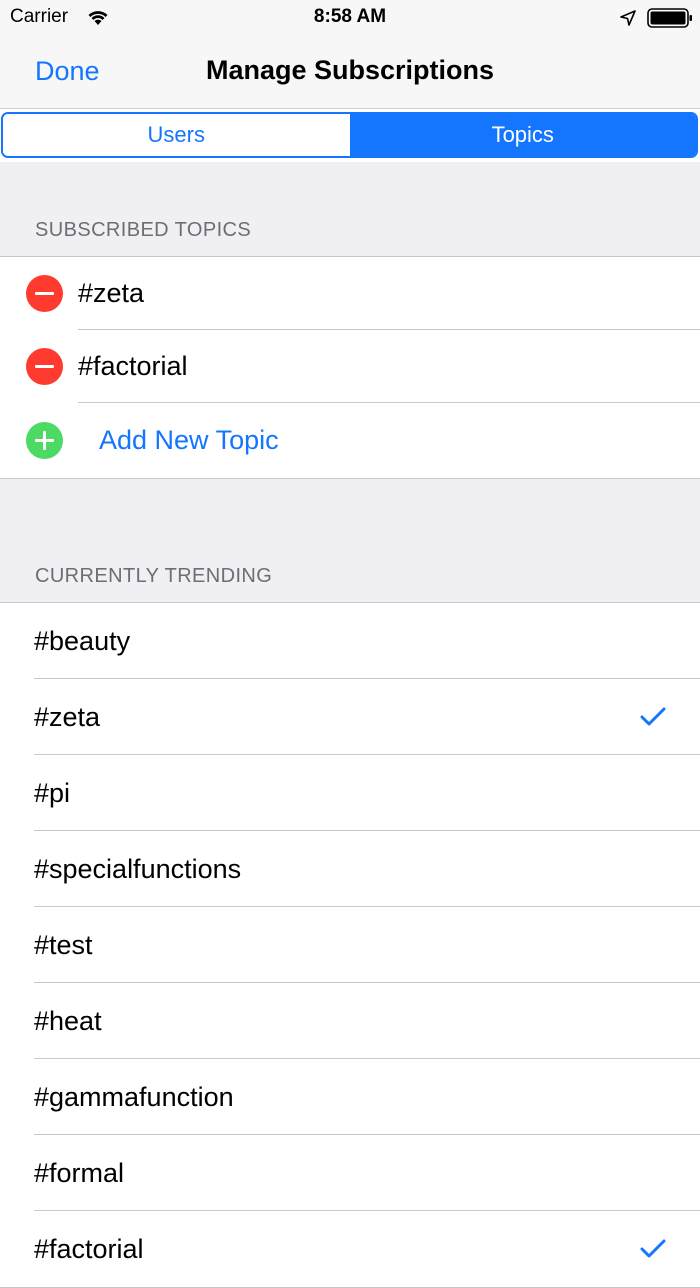  I want to click on add-new-topic-button: Add New Topic, so click(189, 440).